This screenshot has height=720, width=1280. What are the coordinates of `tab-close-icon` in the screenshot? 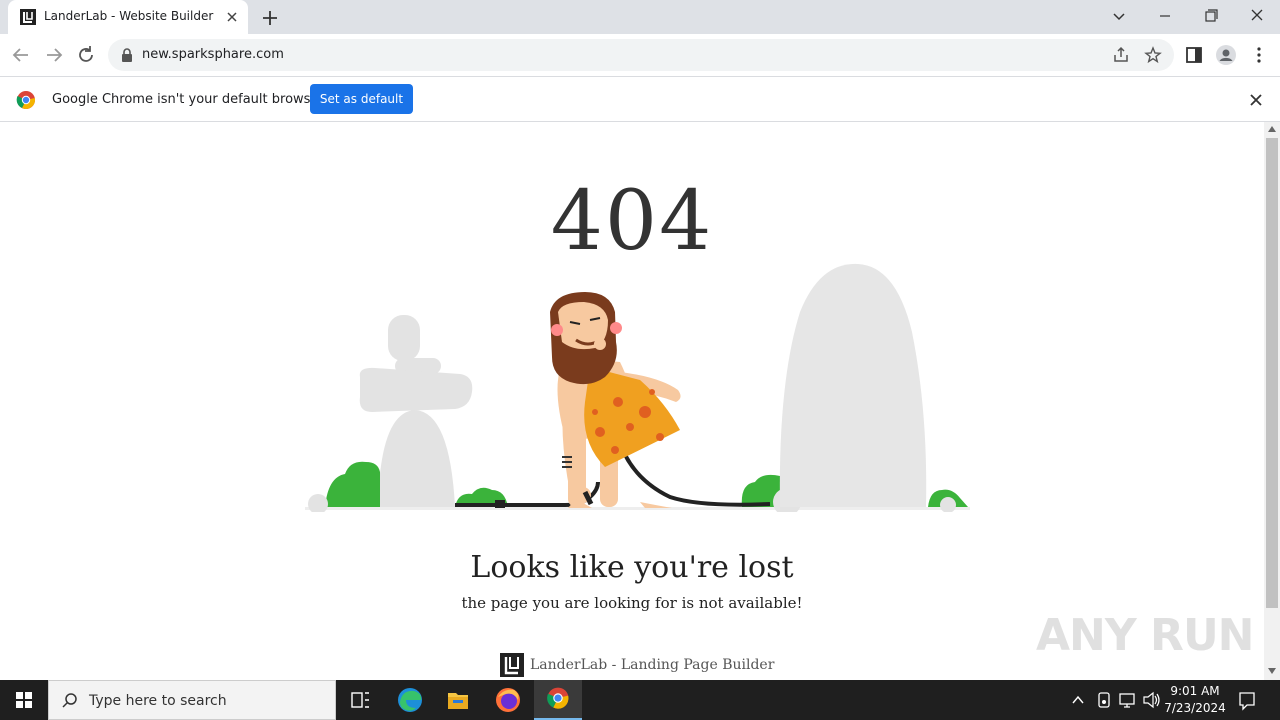 It's located at (232, 17).